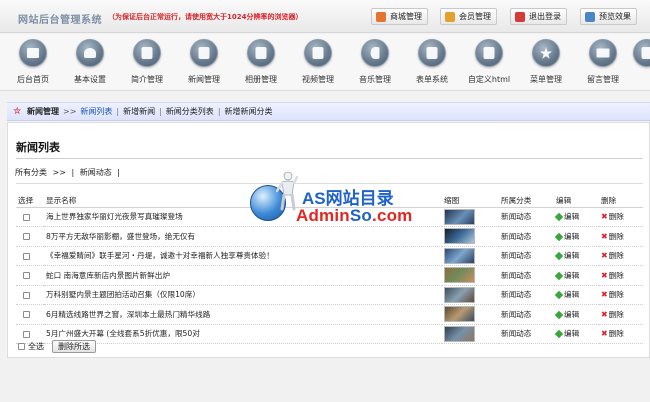  What do you see at coordinates (603, 62) in the screenshot?
I see `nav-item-messages: 留言管理` at bounding box center [603, 62].